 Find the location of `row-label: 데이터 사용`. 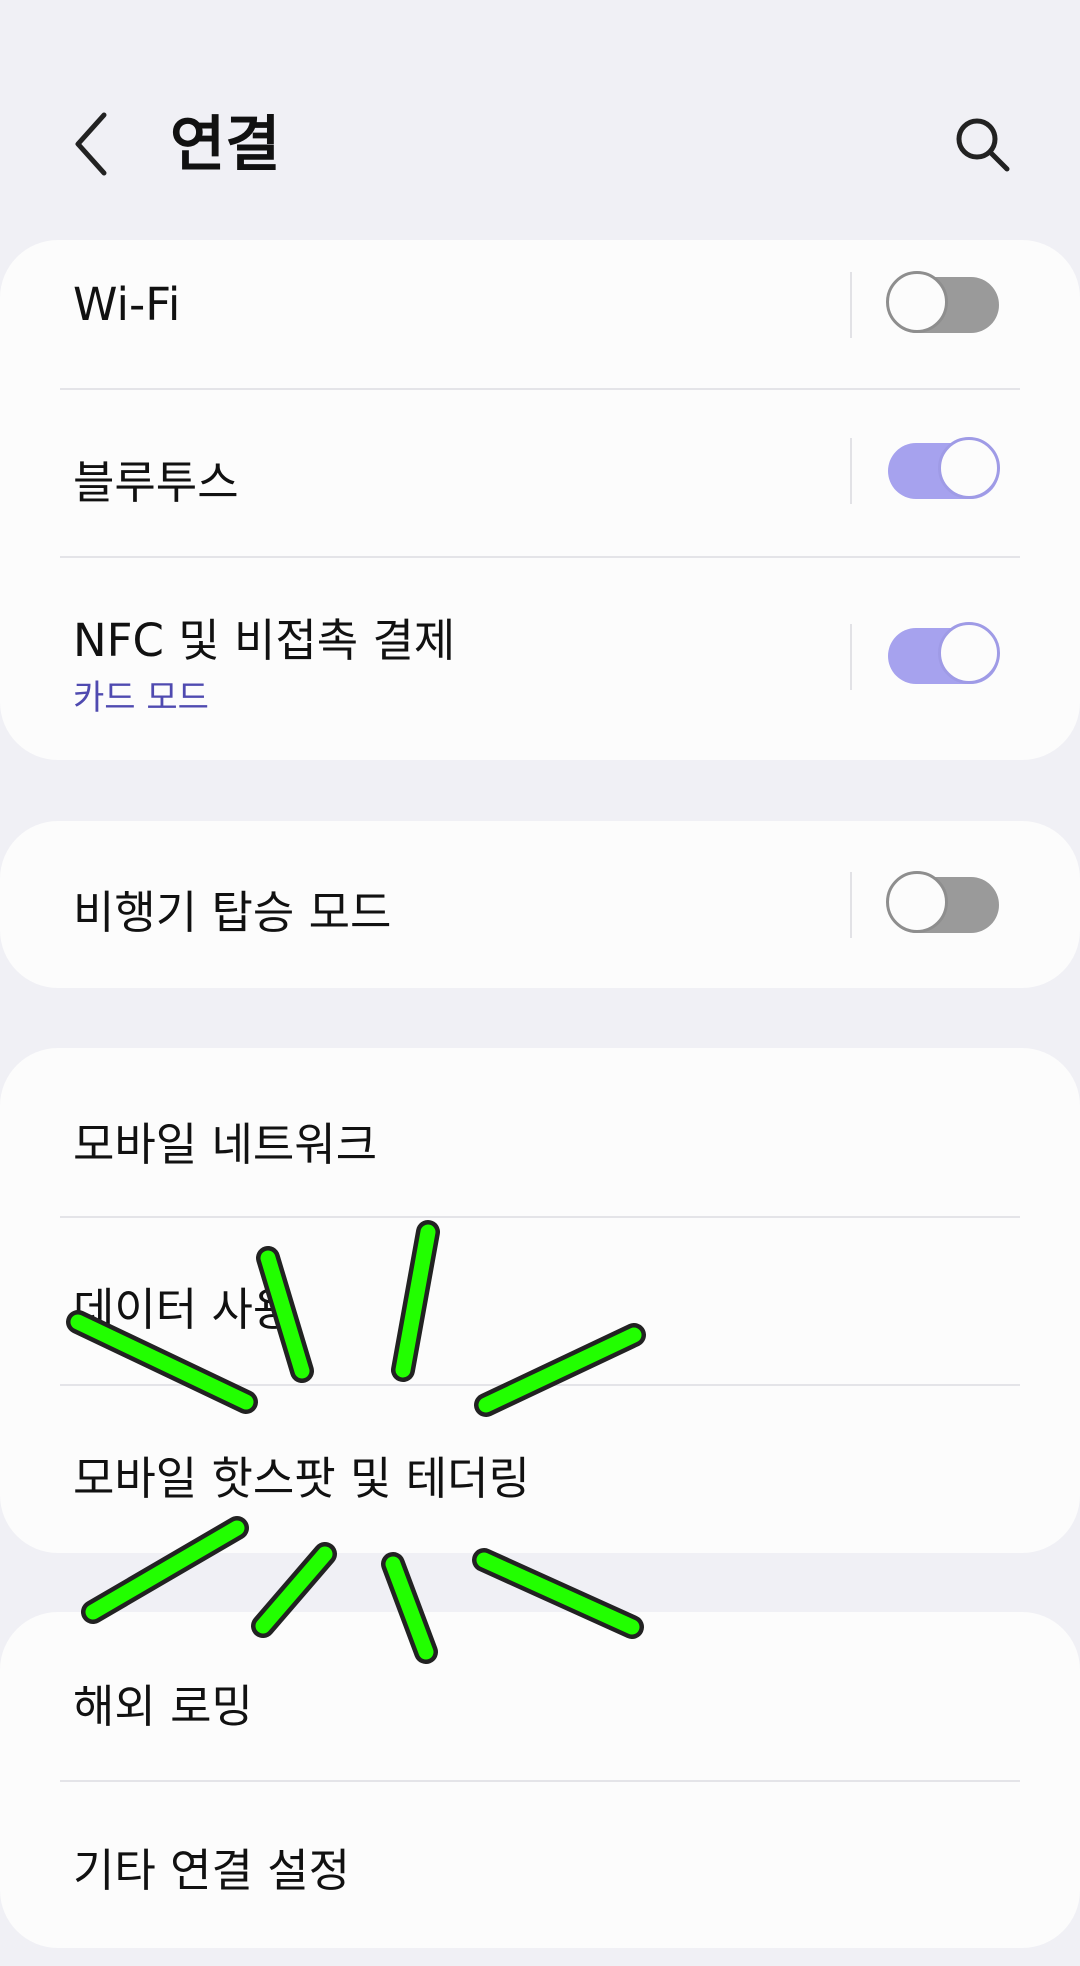

row-label: 데이터 사용 is located at coordinates (184, 1309).